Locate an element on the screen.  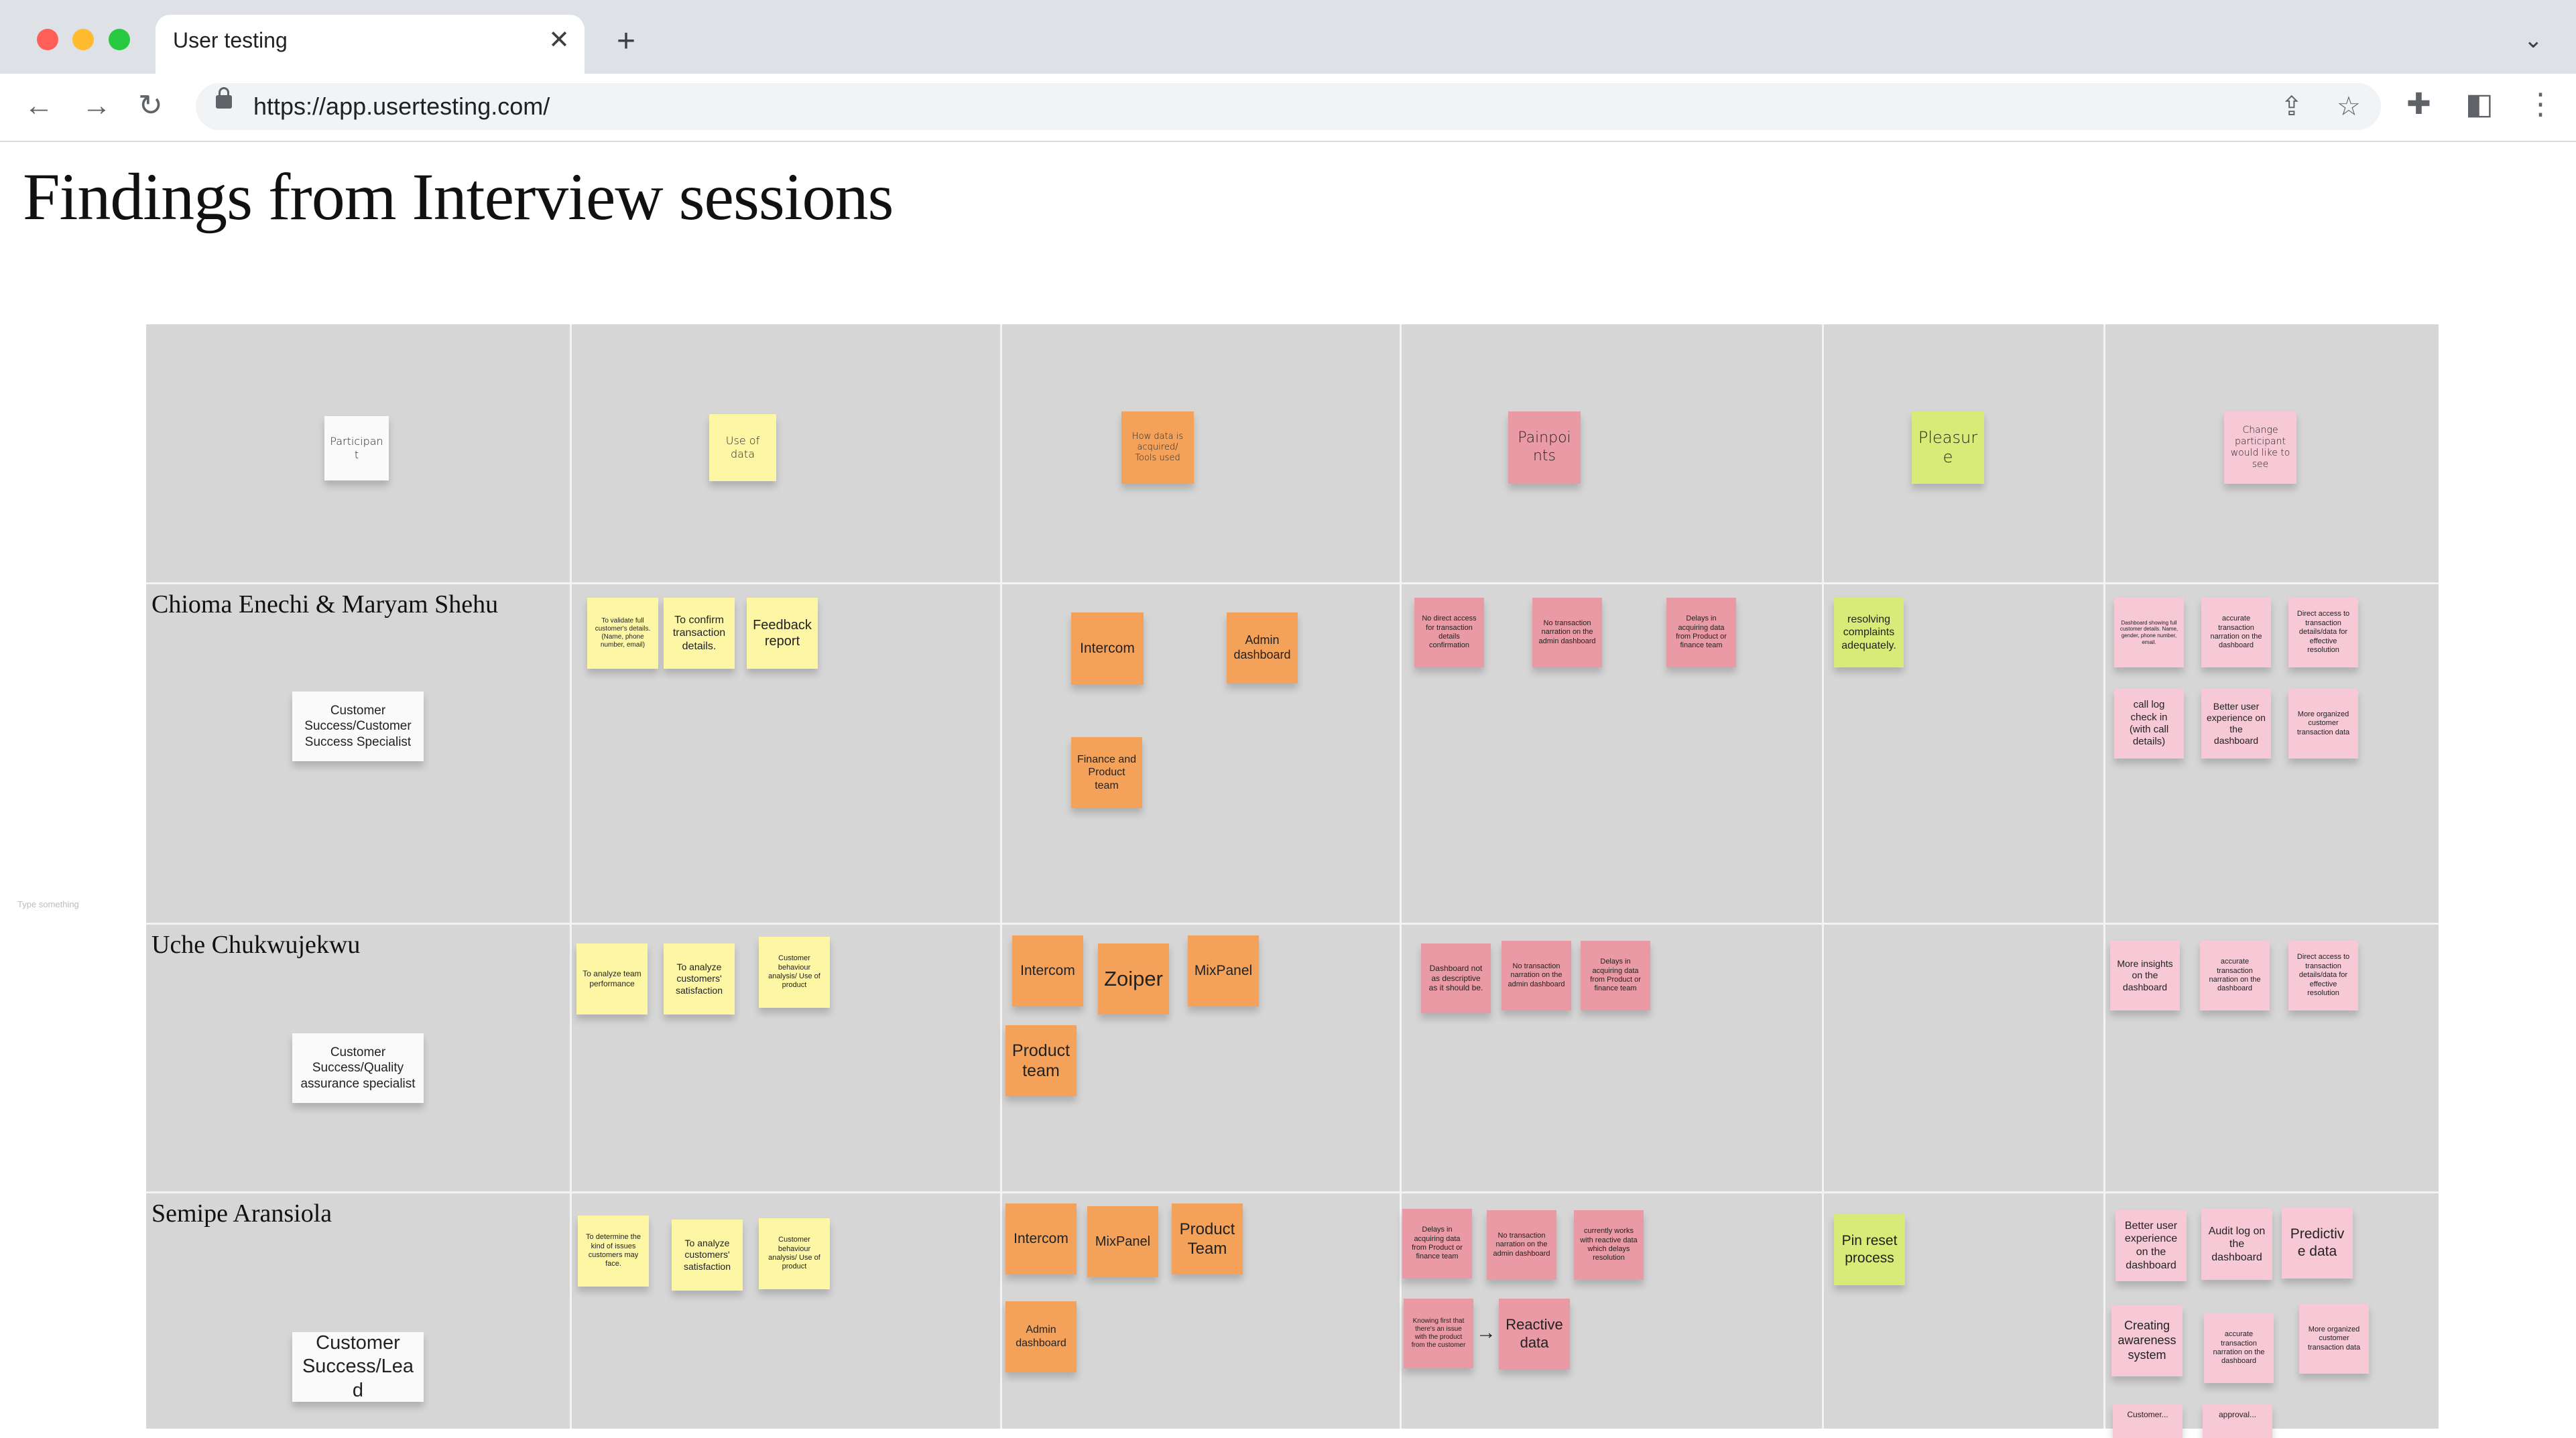
sticky-note: Product Team is located at coordinates (1207, 1238).